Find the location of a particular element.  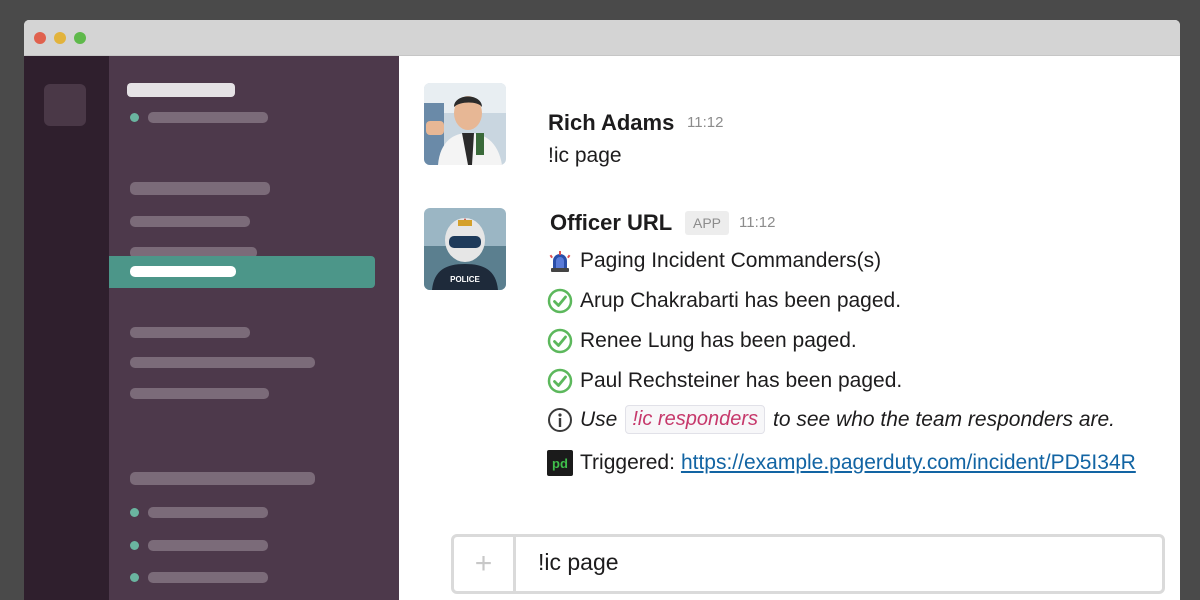

paging-text: Paging Incident Commanders(s) is located at coordinates (731, 260).